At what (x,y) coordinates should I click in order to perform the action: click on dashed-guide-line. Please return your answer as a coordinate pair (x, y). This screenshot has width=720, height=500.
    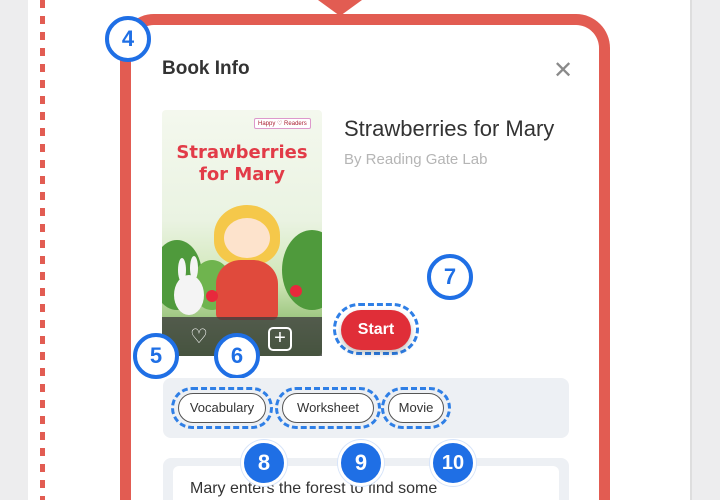
    Looking at the image, I should click on (42, 250).